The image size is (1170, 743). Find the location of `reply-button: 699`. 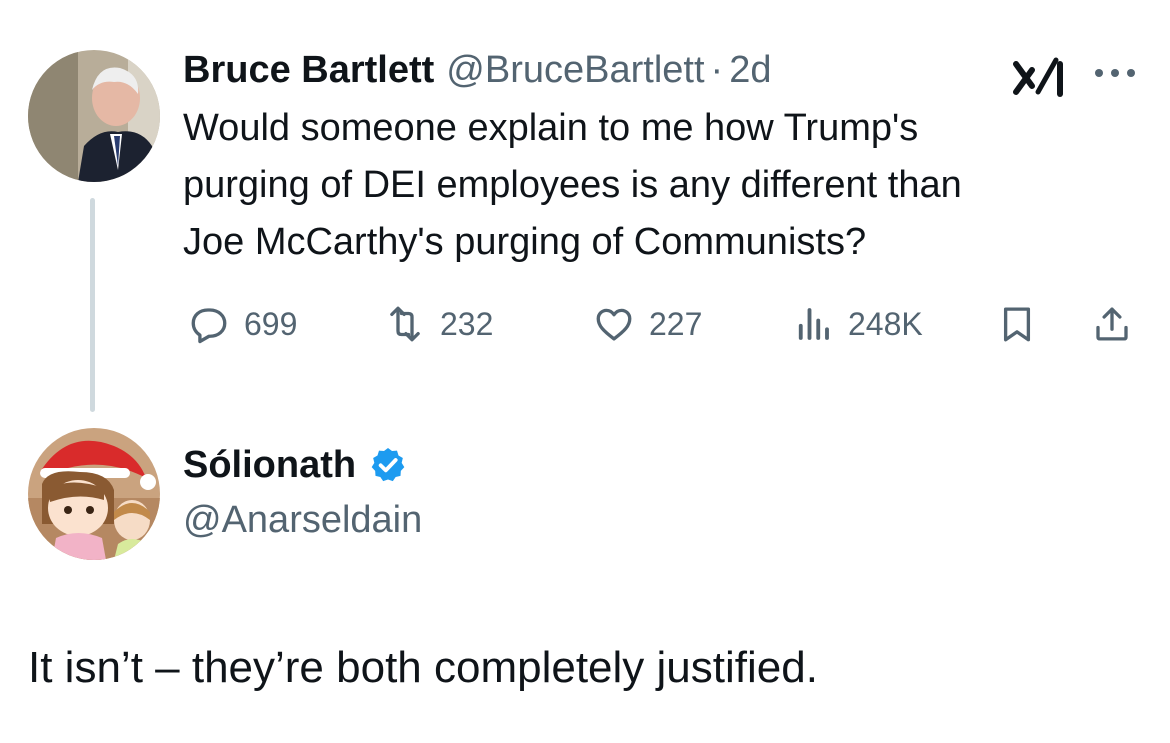

reply-button: 699 is located at coordinates (242, 324).